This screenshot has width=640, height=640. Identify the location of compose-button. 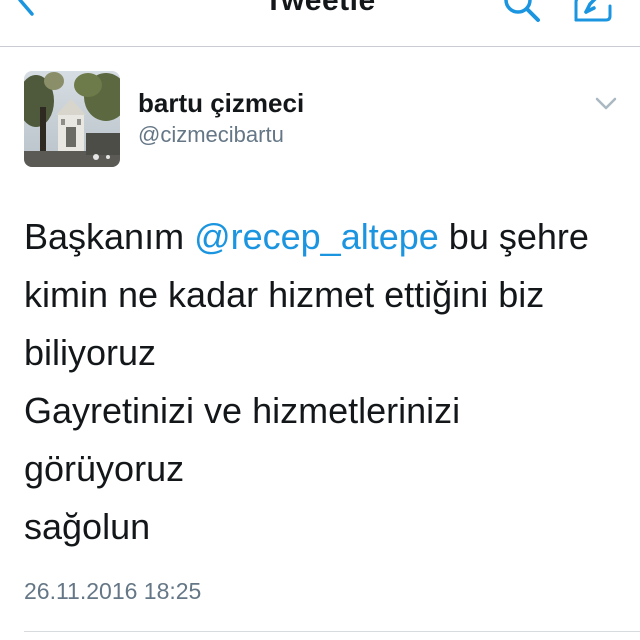
(595, 13).